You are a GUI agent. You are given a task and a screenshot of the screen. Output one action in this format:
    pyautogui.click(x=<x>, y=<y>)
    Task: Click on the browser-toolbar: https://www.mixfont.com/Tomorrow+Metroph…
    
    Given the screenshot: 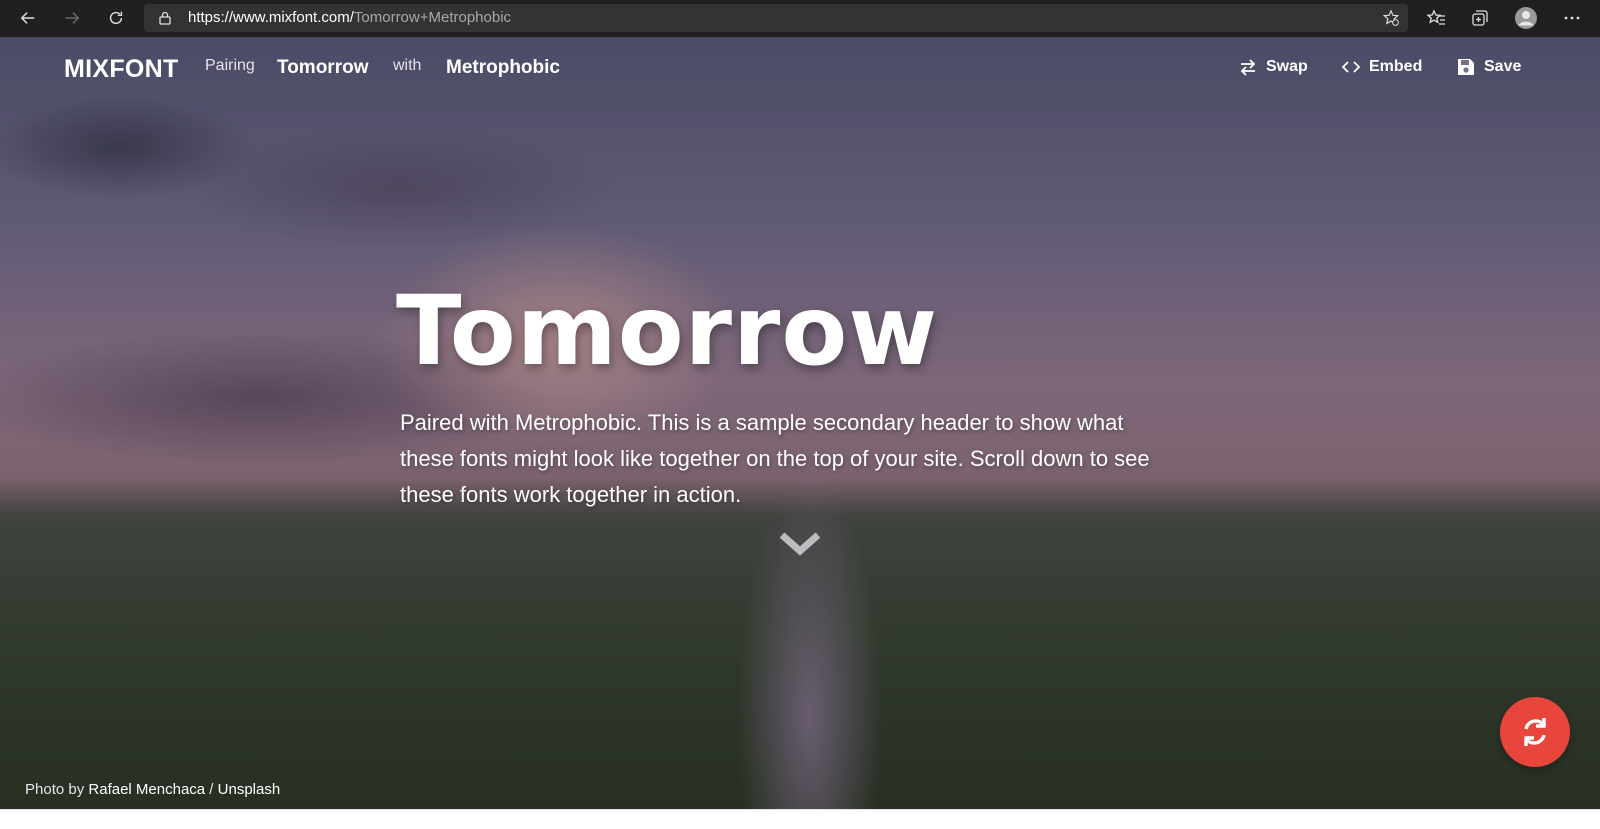 What is the action you would take?
    pyautogui.click(x=800, y=18)
    